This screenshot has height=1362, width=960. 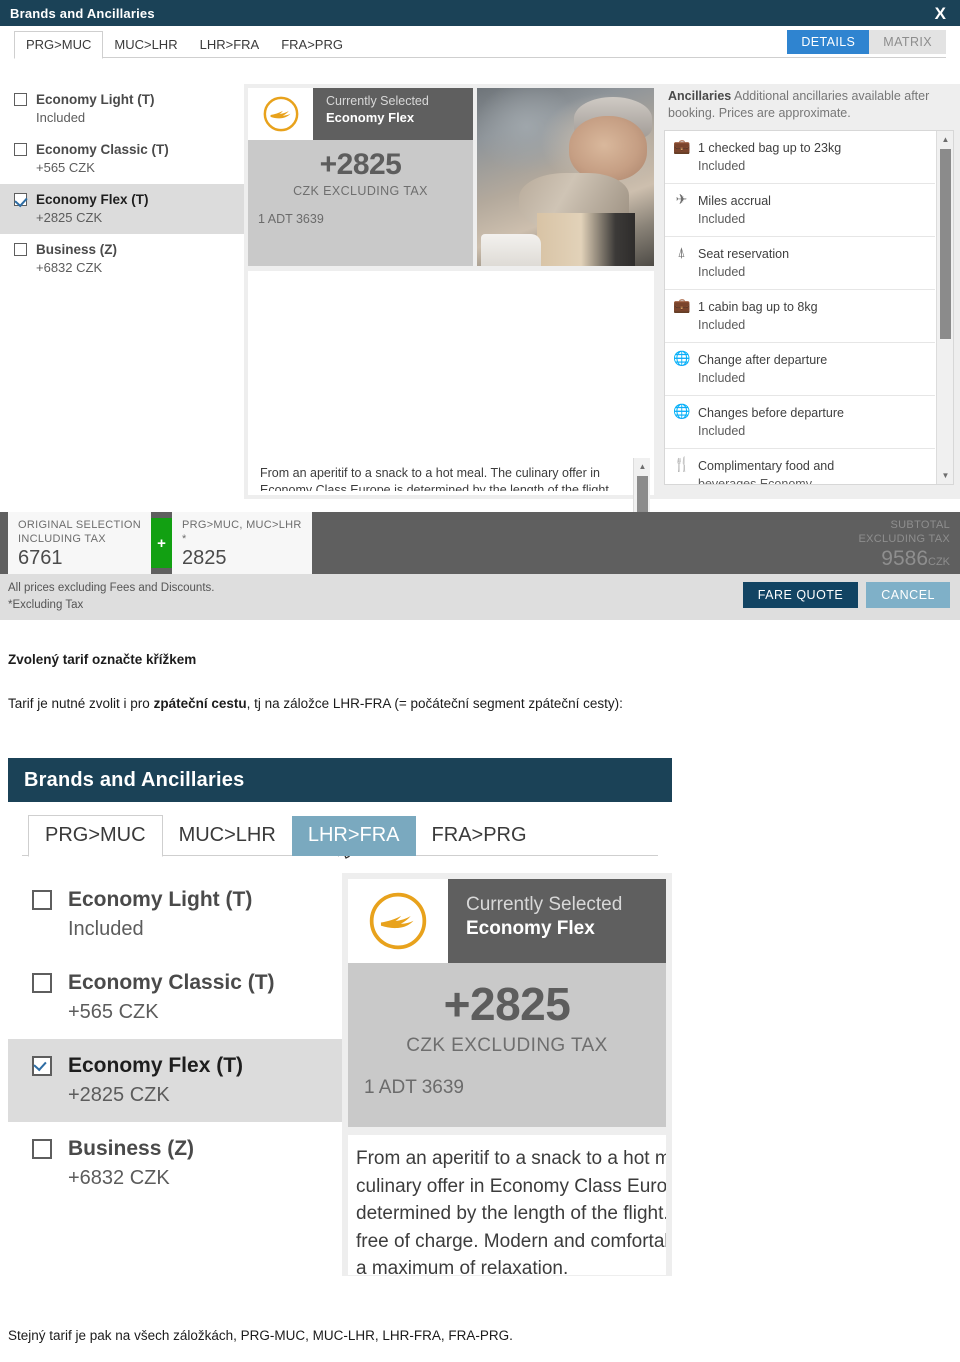 I want to click on fare-option-economy-light-2: Economy Light (T) Included, so click(x=175, y=914).